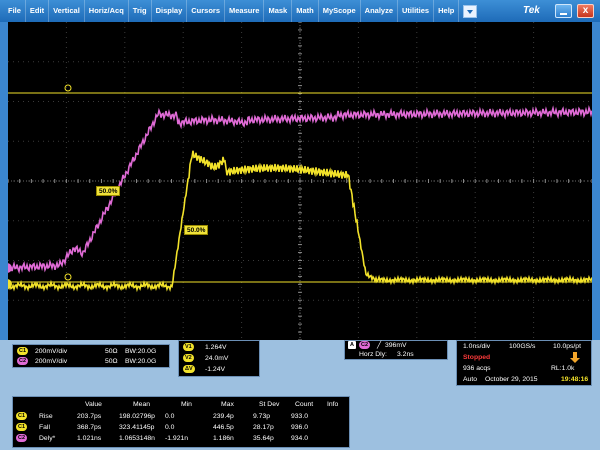  I want to click on menu-myscope: MyScope, so click(340, 11).